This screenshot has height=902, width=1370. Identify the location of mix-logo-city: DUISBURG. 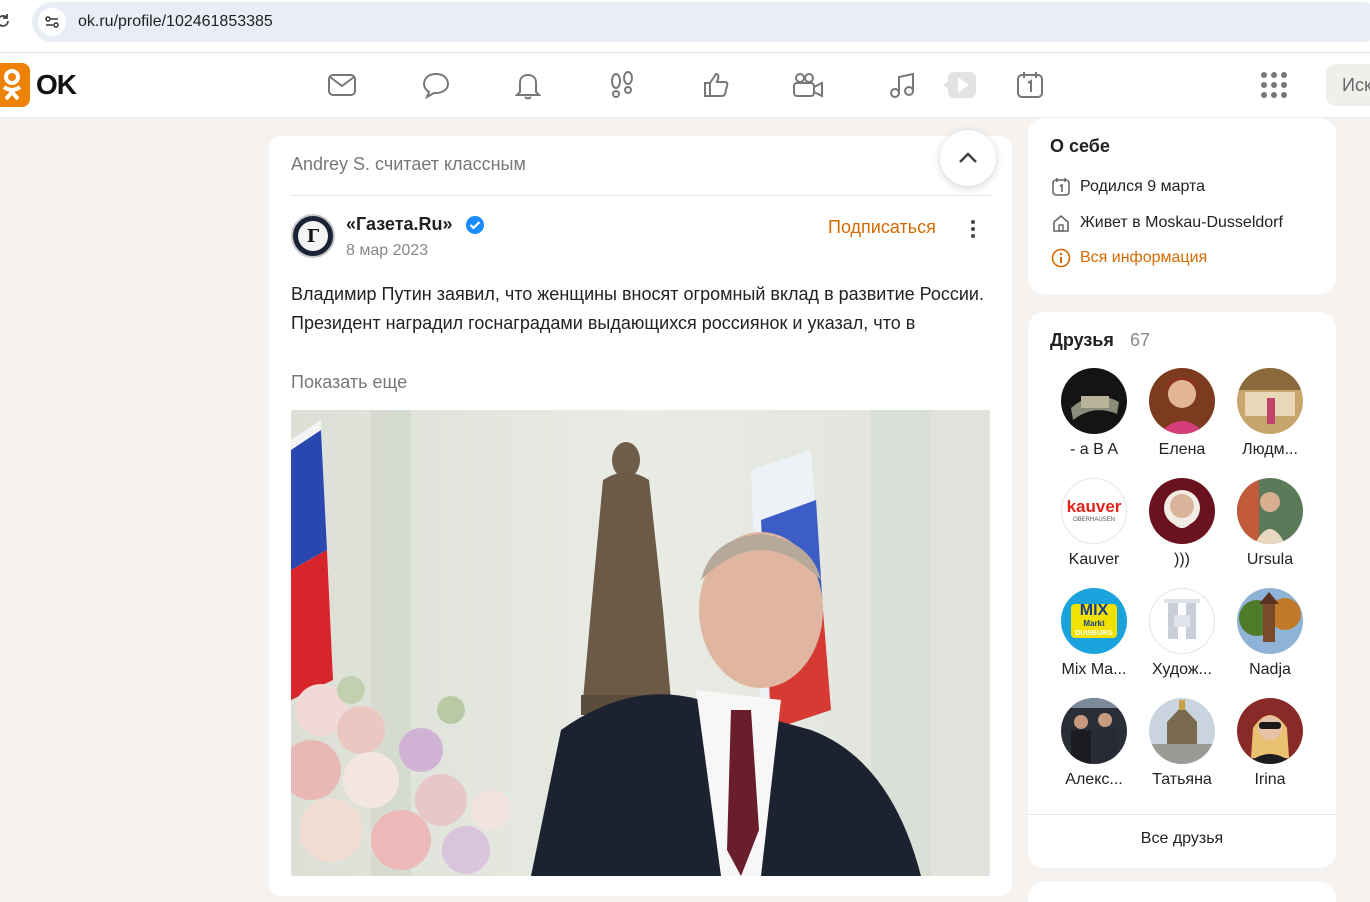
(1094, 633).